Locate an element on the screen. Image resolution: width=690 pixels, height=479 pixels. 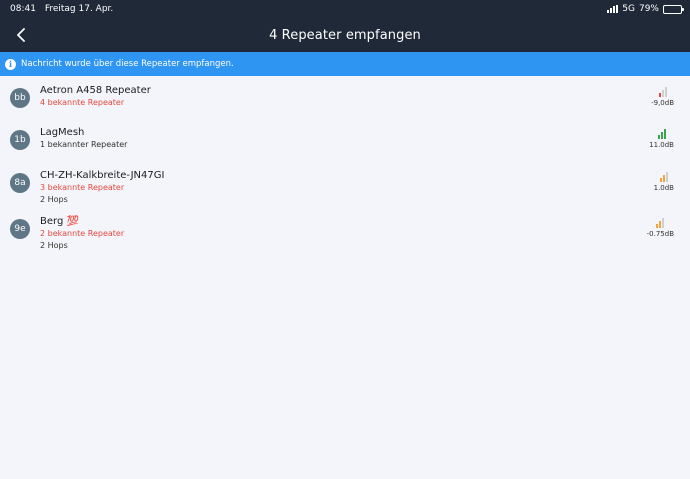
signal-db: -9,0dB is located at coordinates (662, 103).